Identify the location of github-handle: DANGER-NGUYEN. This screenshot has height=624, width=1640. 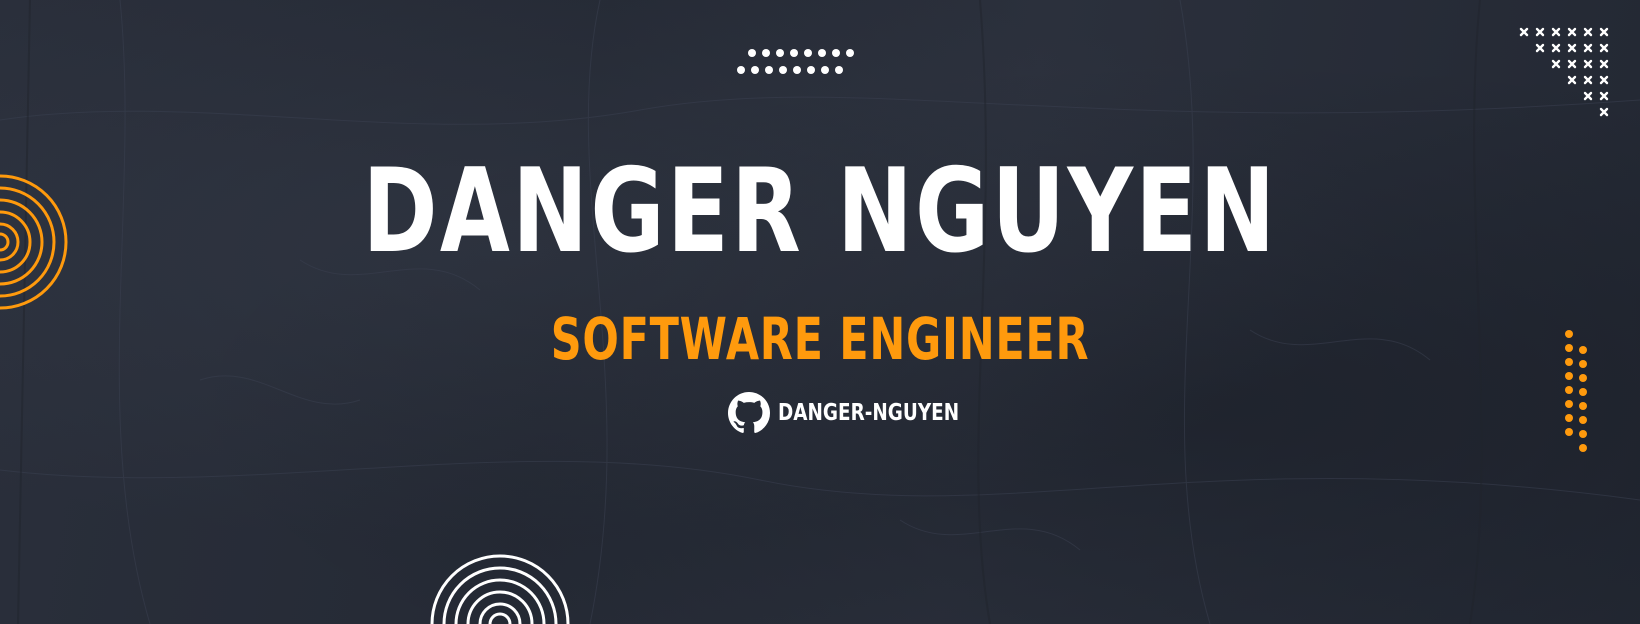
(869, 413).